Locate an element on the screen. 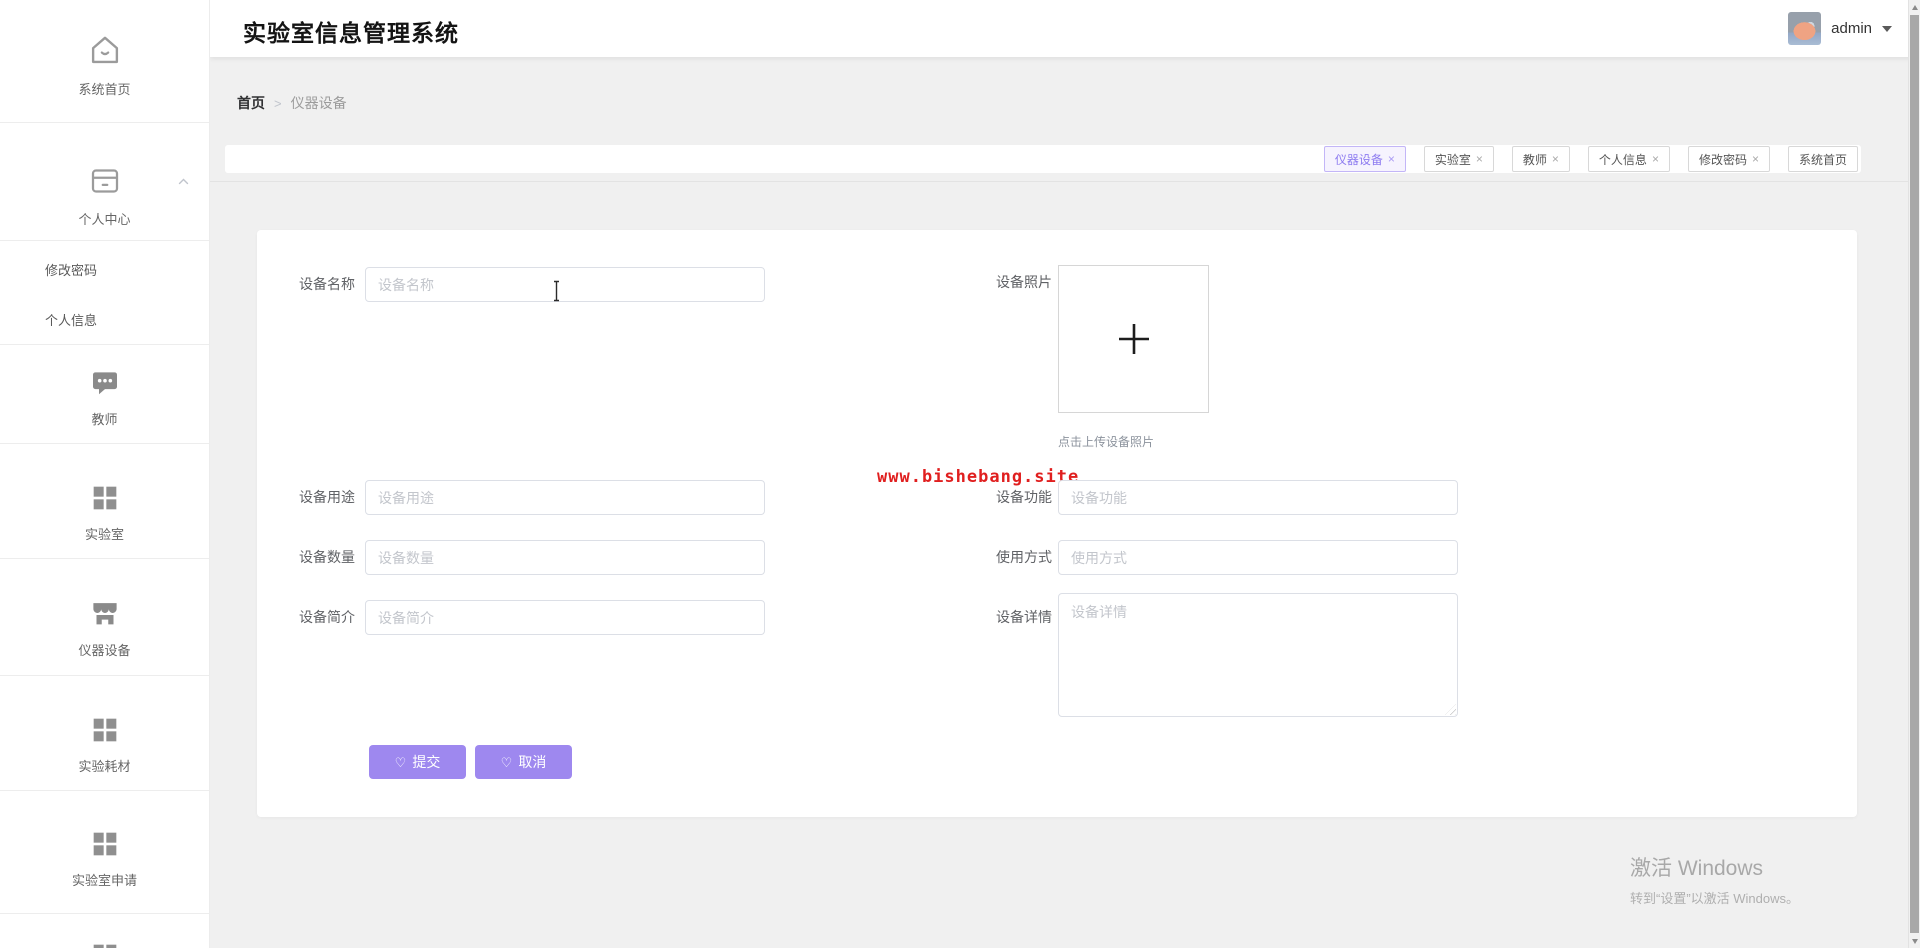 This screenshot has width=1920, height=948. tab-home: 系统首页 is located at coordinates (1822, 159).